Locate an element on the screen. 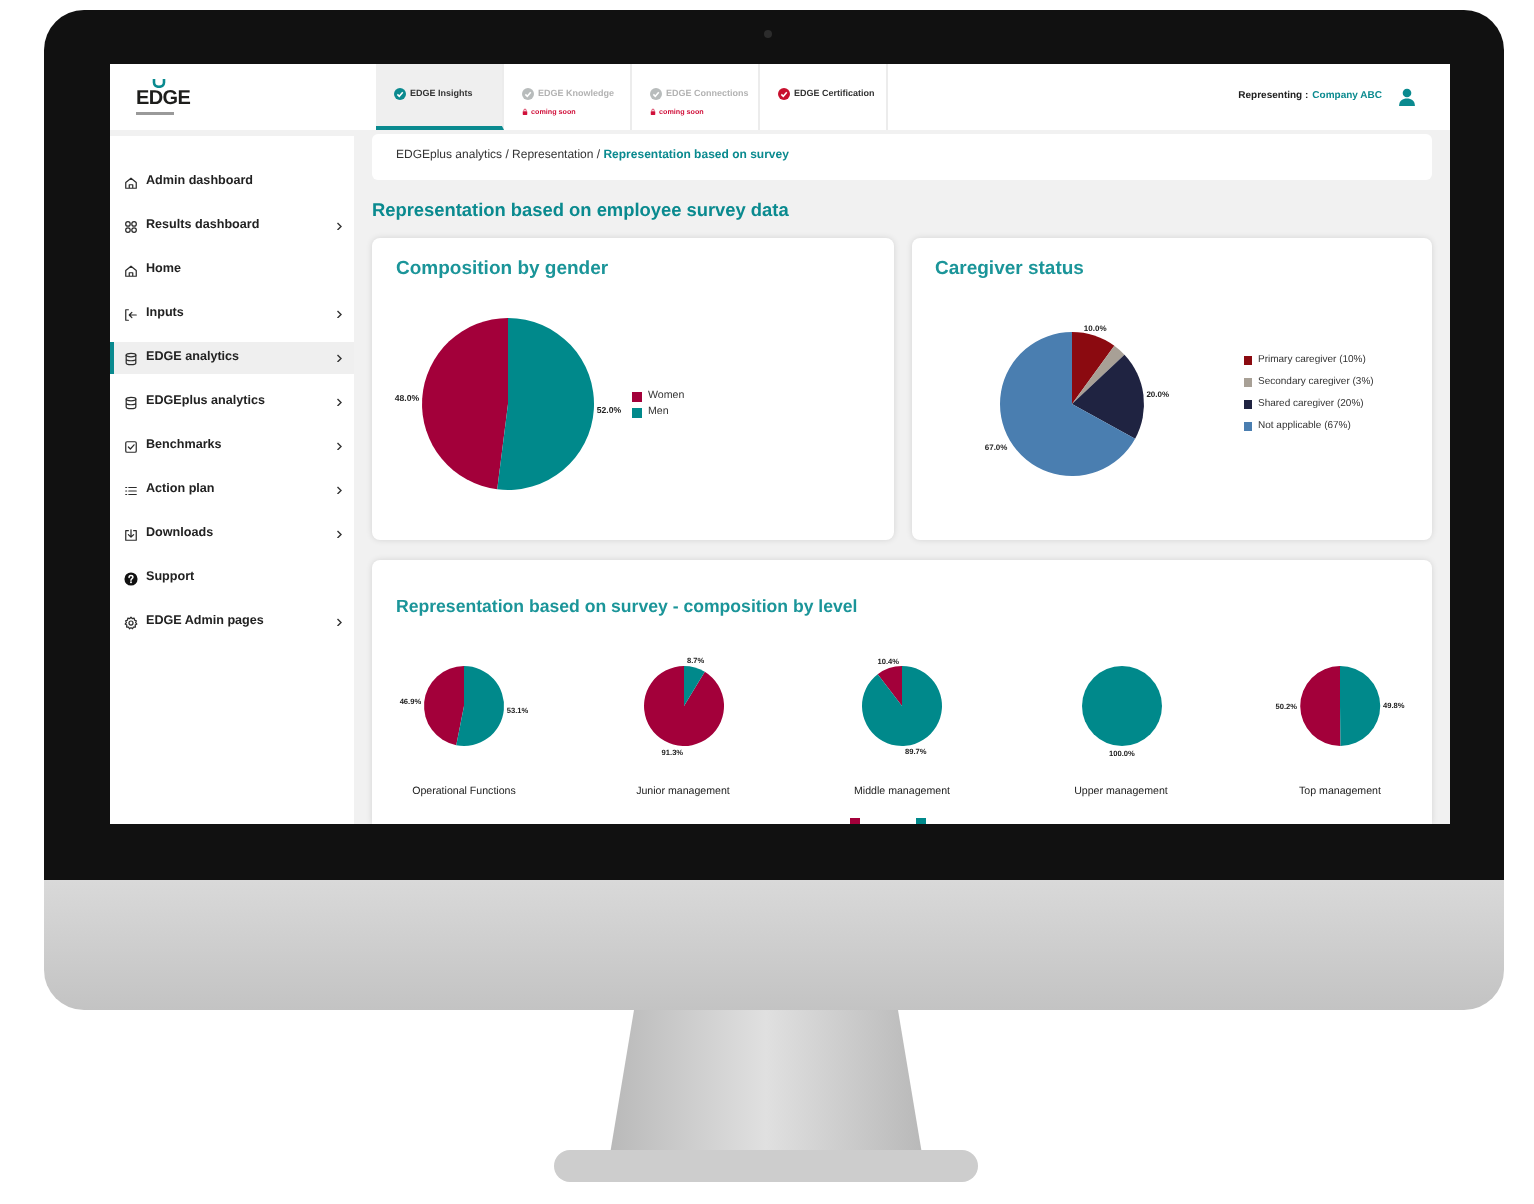 The width and height of the screenshot is (1534, 1204). grid-icon is located at coordinates (131, 226).